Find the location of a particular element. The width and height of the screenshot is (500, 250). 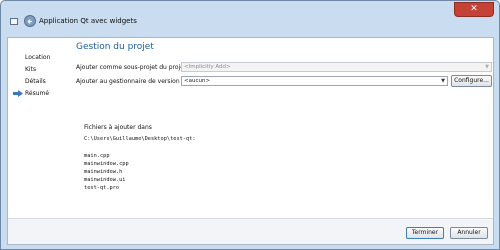

vcs-select: <aucun> ▼ is located at coordinates (314, 81).